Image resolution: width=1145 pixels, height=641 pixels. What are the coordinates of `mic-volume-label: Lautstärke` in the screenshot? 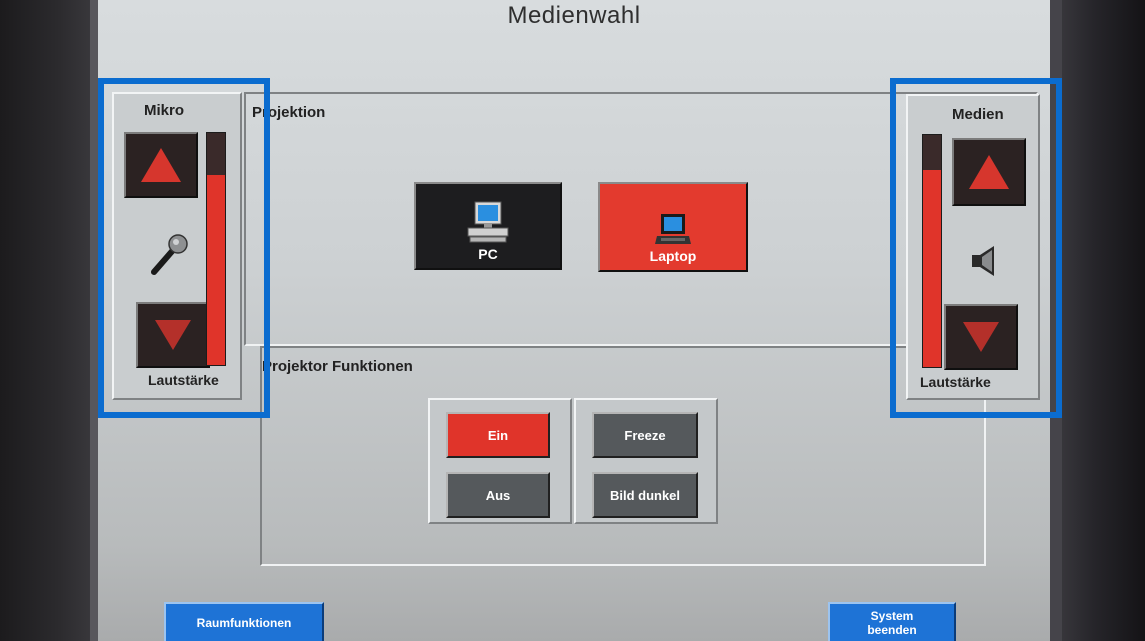 It's located at (183, 380).